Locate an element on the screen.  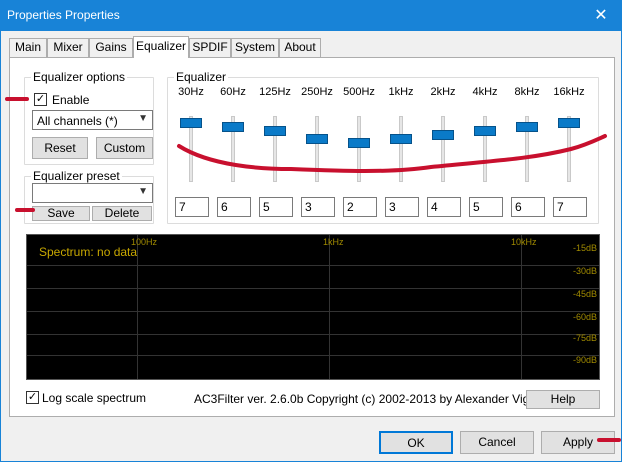
spectrum-freq-label: 10kHz is located at coordinates (524, 242).